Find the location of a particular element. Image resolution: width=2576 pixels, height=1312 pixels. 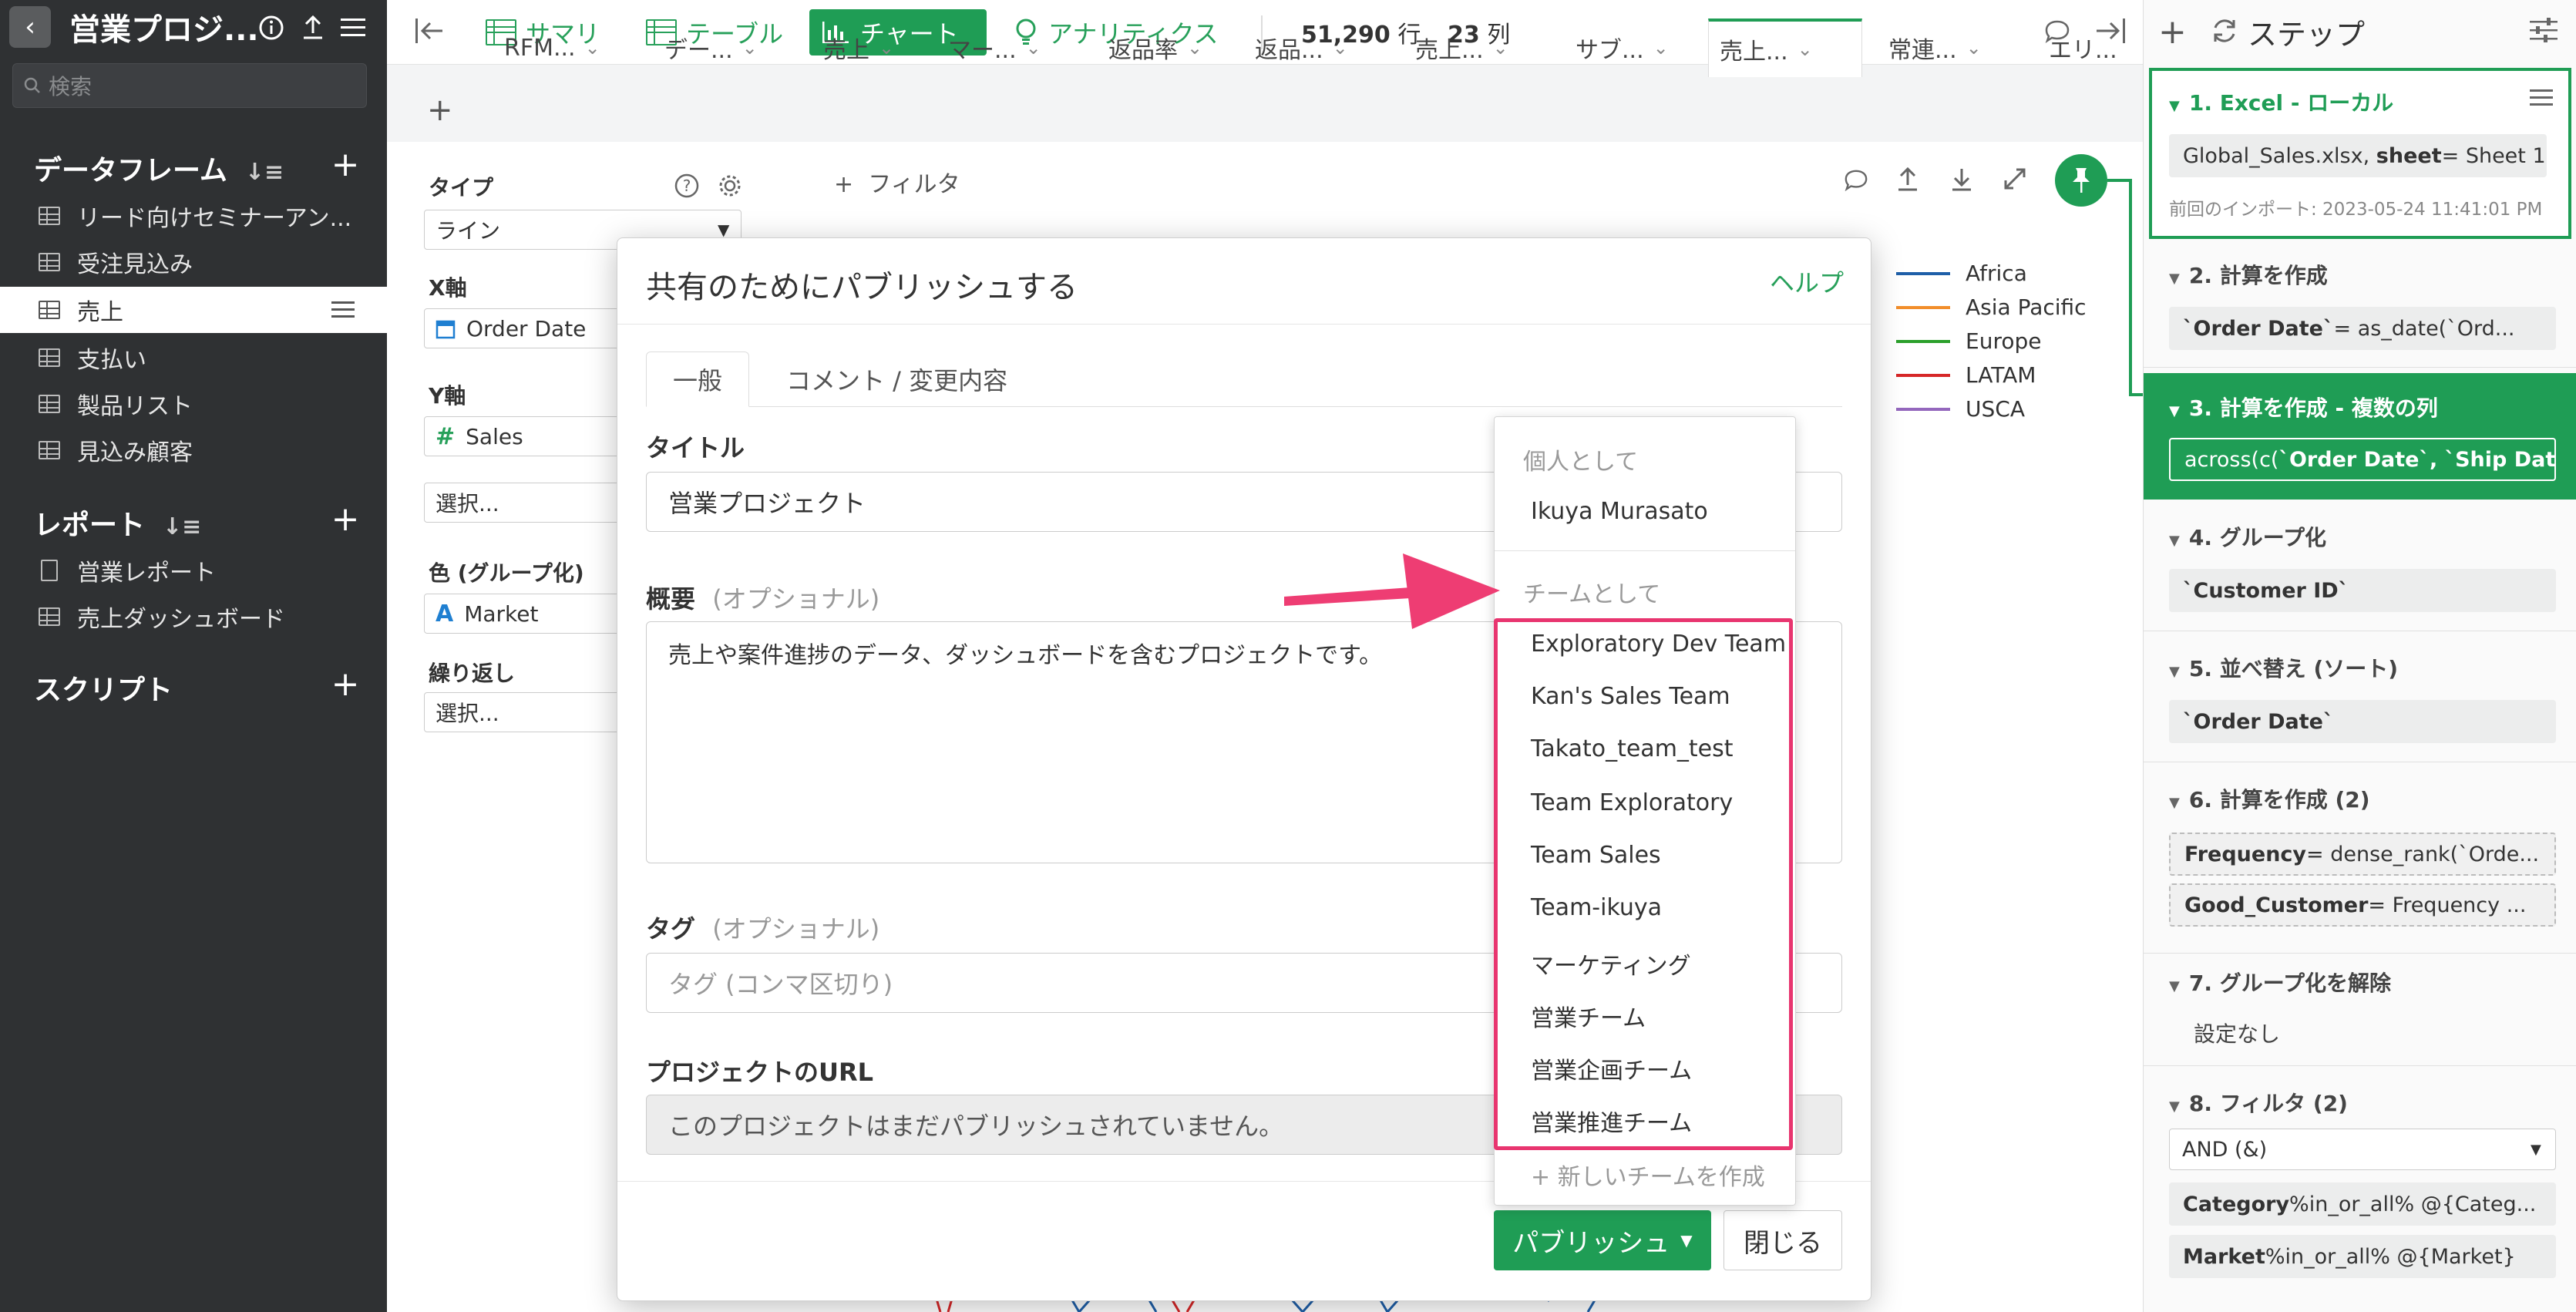

divider is located at coordinates (1244, 324).